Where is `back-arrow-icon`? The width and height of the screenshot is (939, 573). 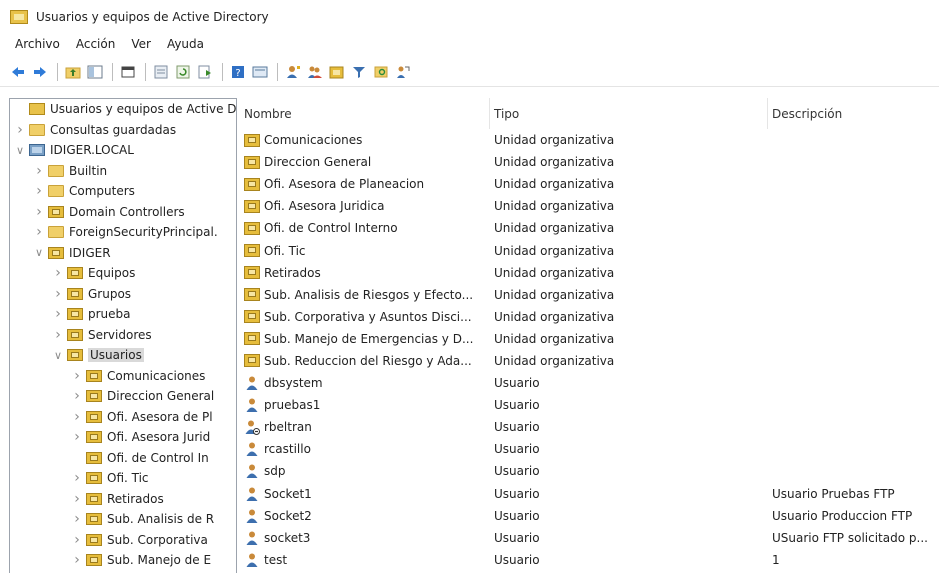
back-arrow-icon is located at coordinates (18, 72).